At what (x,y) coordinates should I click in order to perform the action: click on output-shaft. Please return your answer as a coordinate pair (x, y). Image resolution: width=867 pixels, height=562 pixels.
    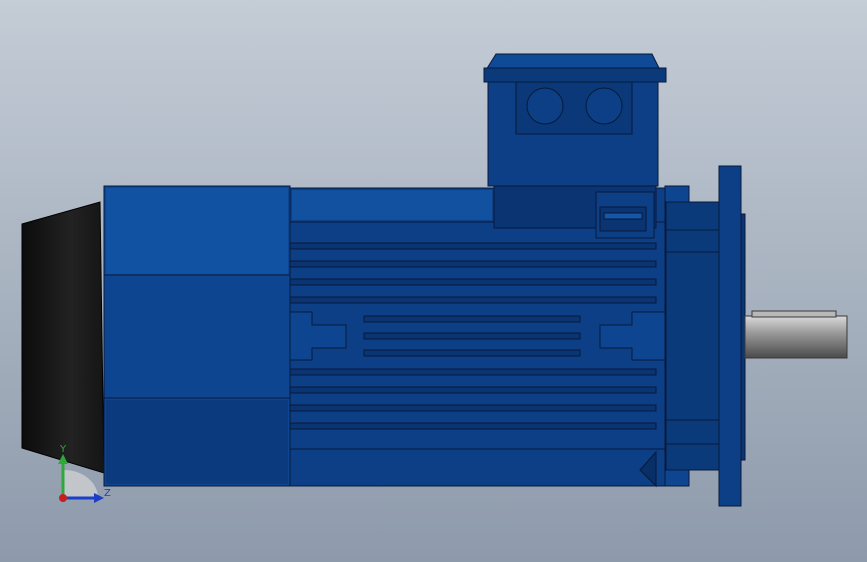
    Looking at the image, I should click on (796, 337).